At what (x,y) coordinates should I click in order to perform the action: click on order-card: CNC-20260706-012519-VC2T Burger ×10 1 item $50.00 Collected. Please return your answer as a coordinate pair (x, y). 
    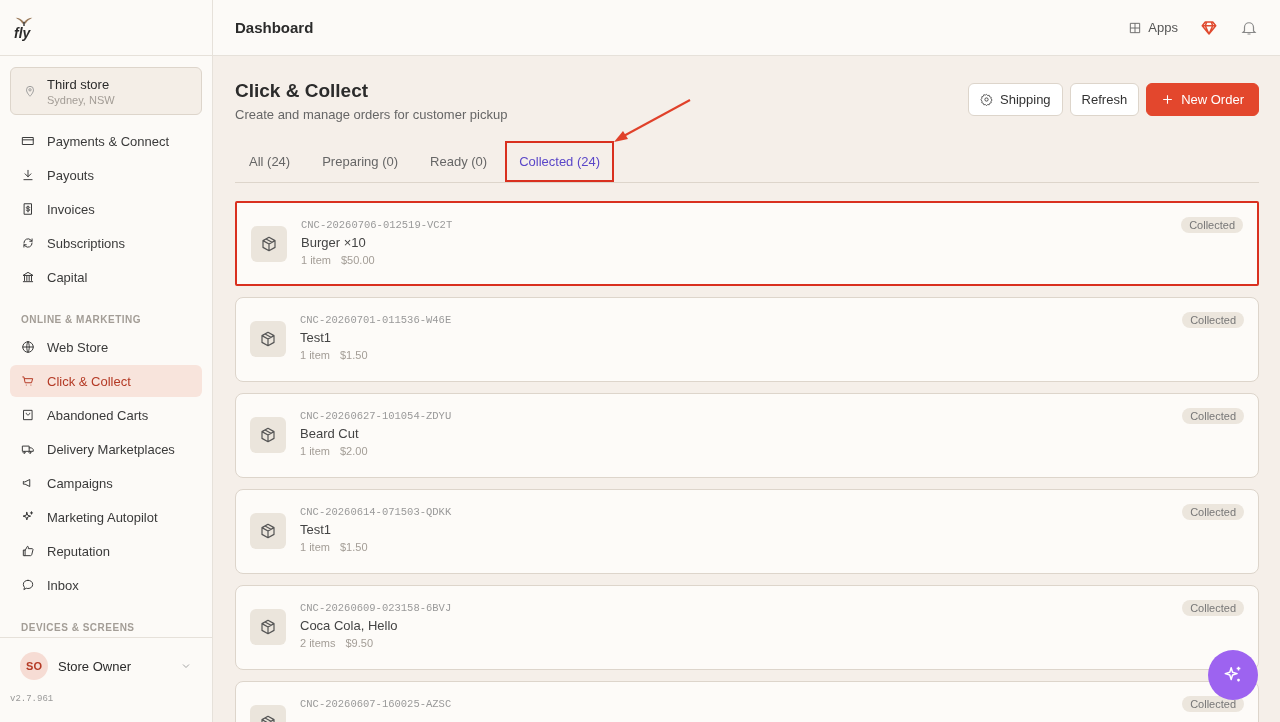
    Looking at the image, I should click on (747, 243).